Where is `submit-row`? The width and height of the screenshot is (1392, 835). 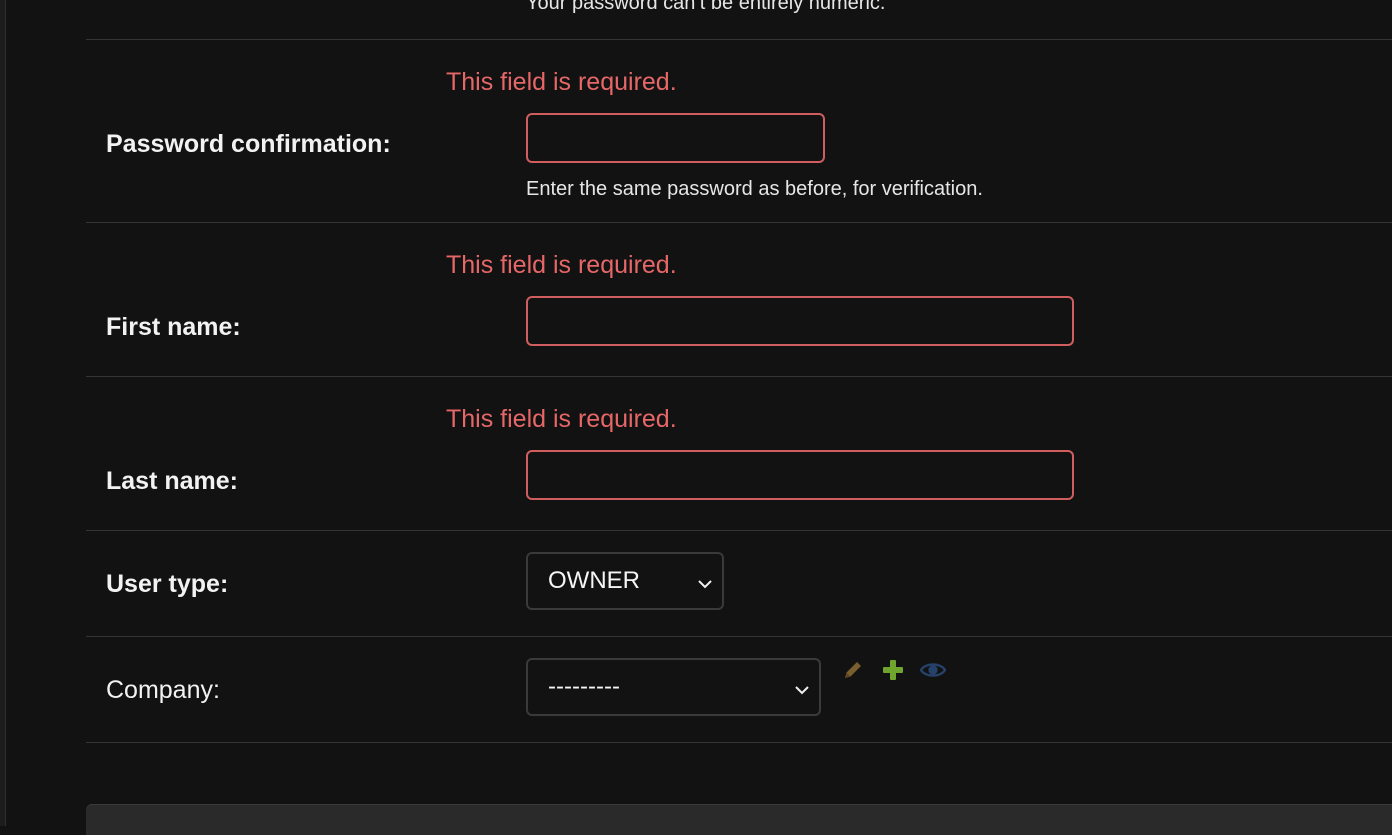
submit-row is located at coordinates (739, 819).